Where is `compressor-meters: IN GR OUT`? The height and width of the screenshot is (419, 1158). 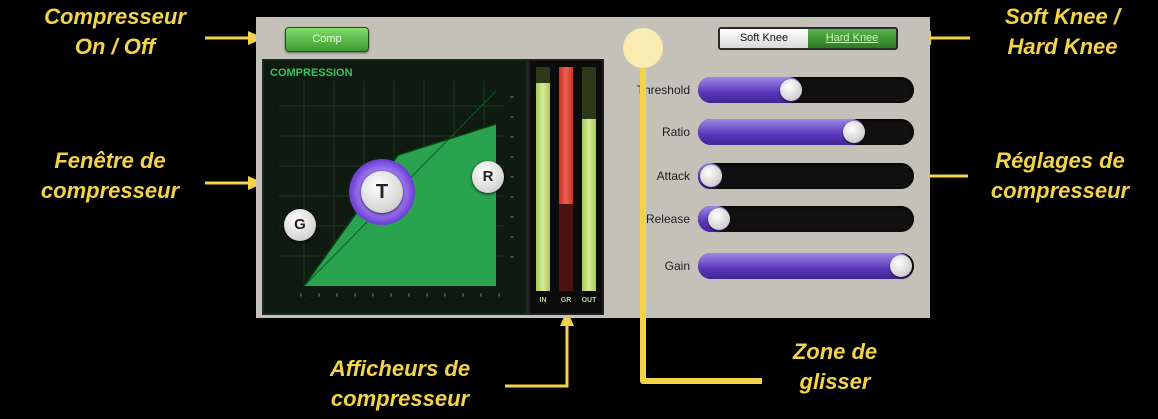
compressor-meters: IN GR OUT is located at coordinates (566, 187).